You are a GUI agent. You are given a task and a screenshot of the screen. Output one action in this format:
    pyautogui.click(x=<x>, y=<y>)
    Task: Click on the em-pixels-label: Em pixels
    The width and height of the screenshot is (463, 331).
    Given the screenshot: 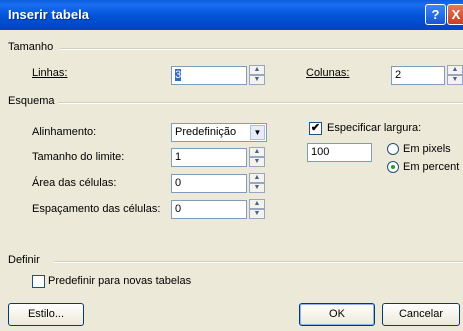 What is the action you would take?
    pyautogui.click(x=427, y=149)
    